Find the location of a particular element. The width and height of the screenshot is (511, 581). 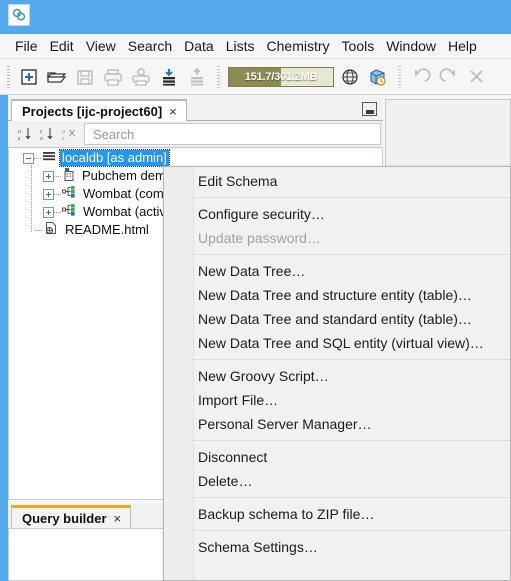

schema-icon is located at coordinates (49, 158).